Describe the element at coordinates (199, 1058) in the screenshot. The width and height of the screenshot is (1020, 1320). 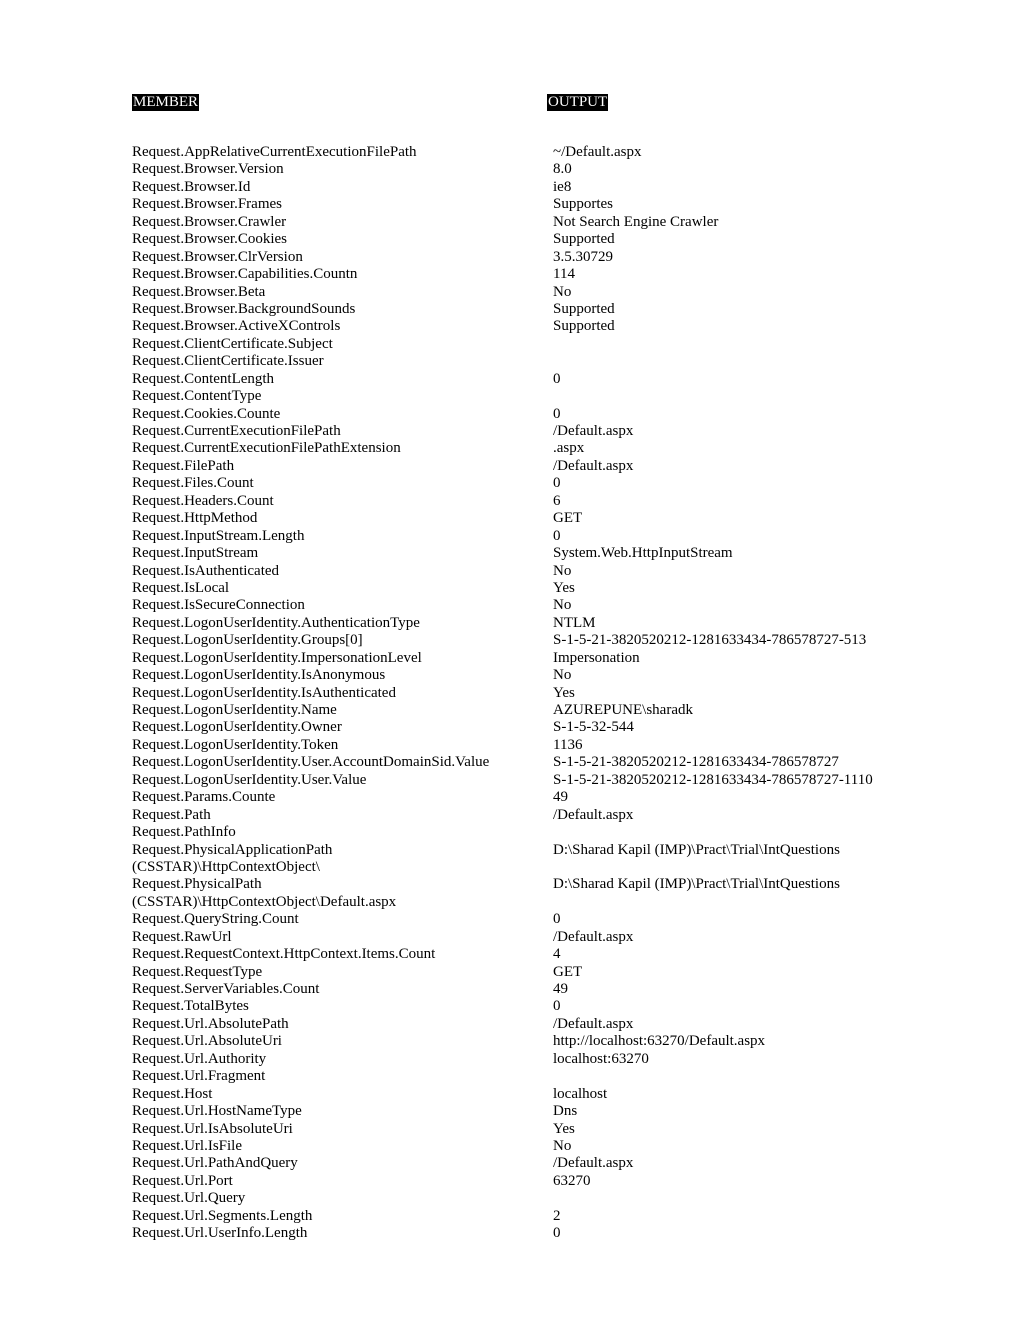
I see `member-name: Request.Url.Authority` at that location.